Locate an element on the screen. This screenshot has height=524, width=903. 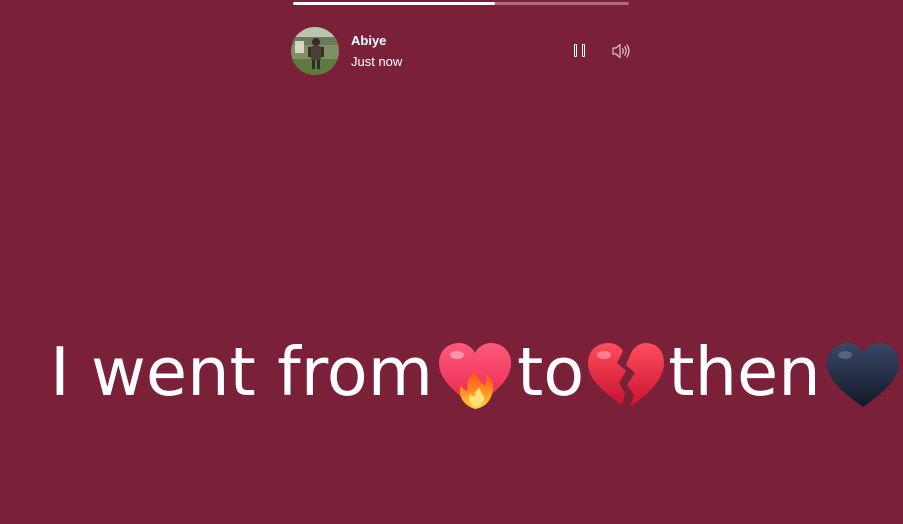
volume-button is located at coordinates (621, 51).